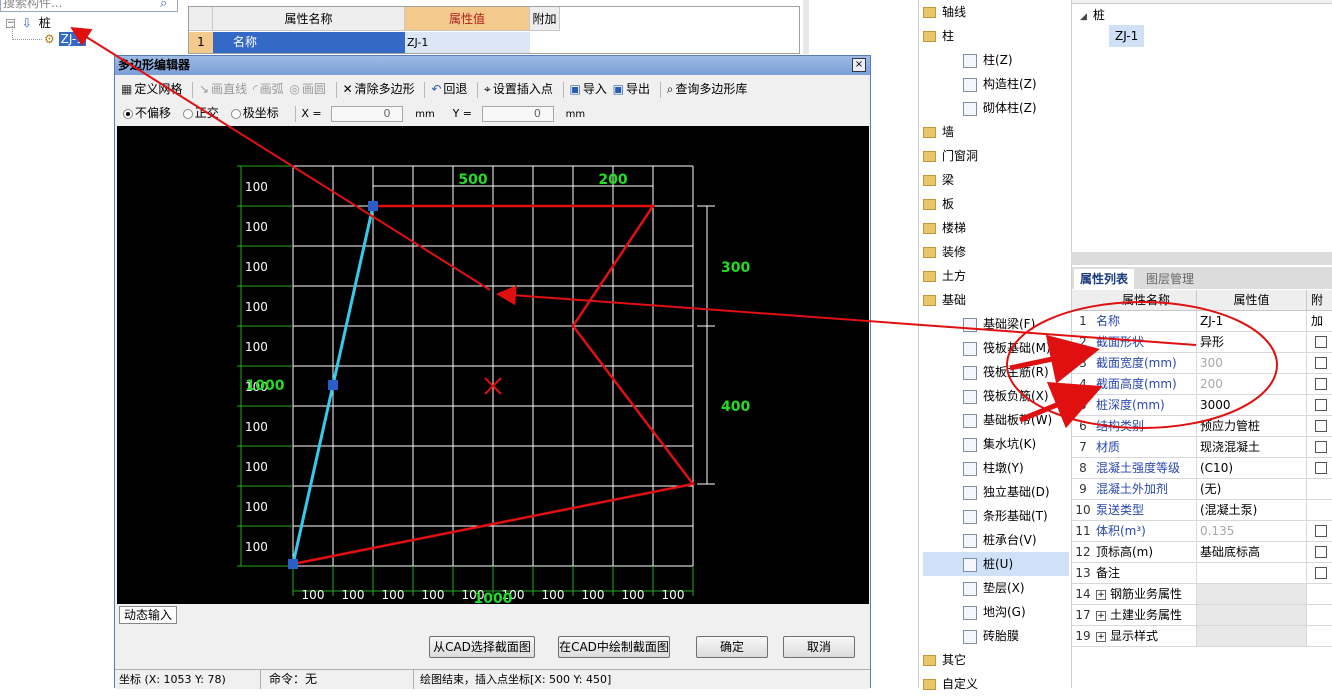 The image size is (1332, 696). I want to click on close-button: ×, so click(859, 65).